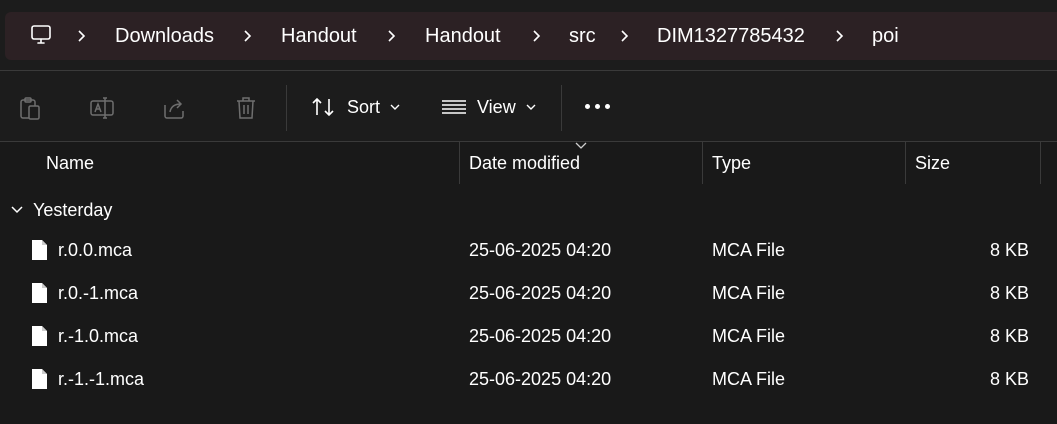 This screenshot has width=1057, height=424. Describe the element at coordinates (70, 163) in the screenshot. I see `column-header-name: Name` at that location.